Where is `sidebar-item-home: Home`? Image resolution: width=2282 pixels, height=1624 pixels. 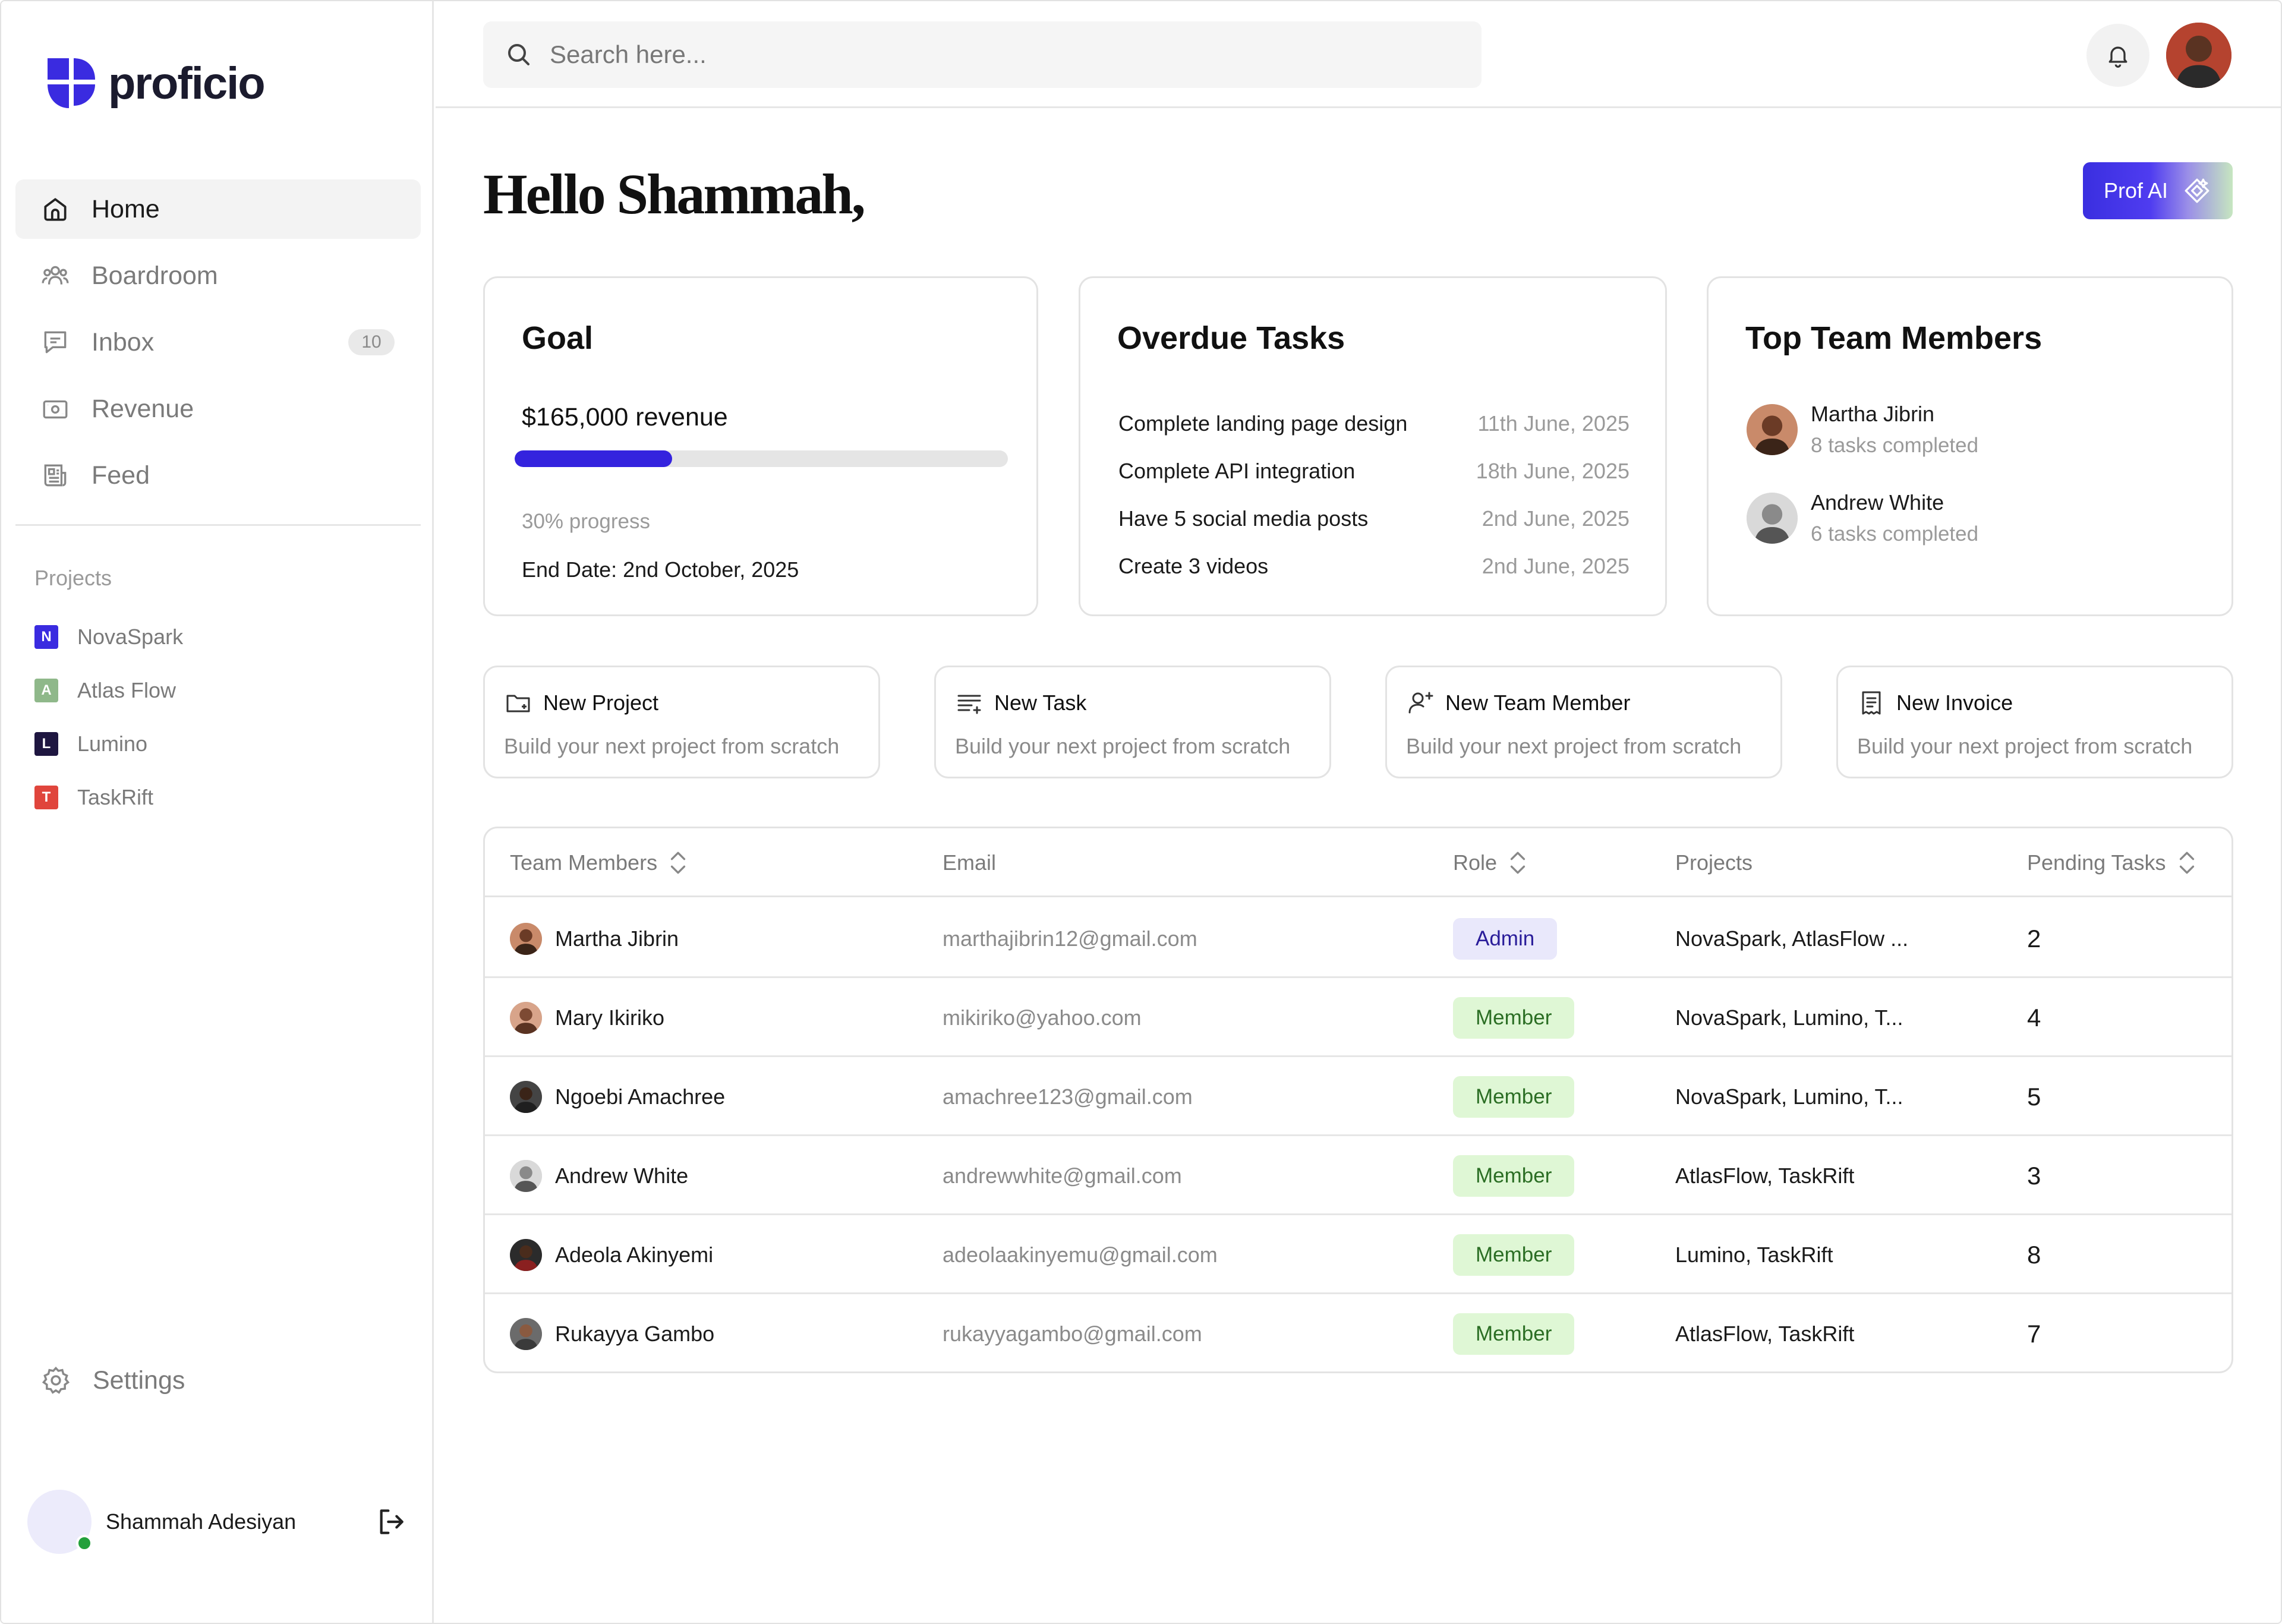 sidebar-item-home: Home is located at coordinates (218, 209).